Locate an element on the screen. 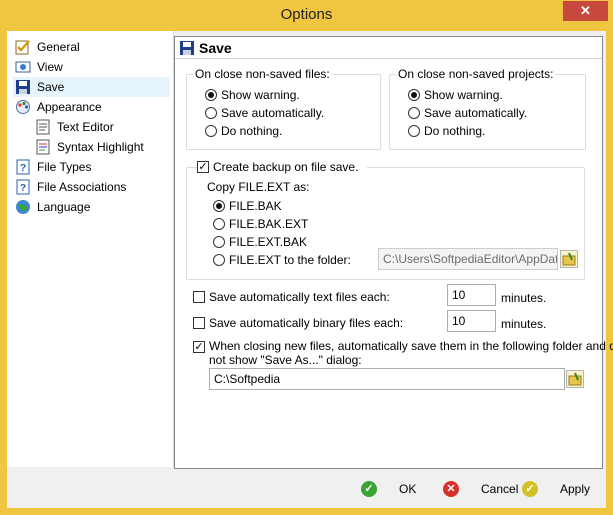 The height and width of the screenshot is (515, 613). auto-save-binary-checkbox: Save automatically binary files each: is located at coordinates (323, 323).